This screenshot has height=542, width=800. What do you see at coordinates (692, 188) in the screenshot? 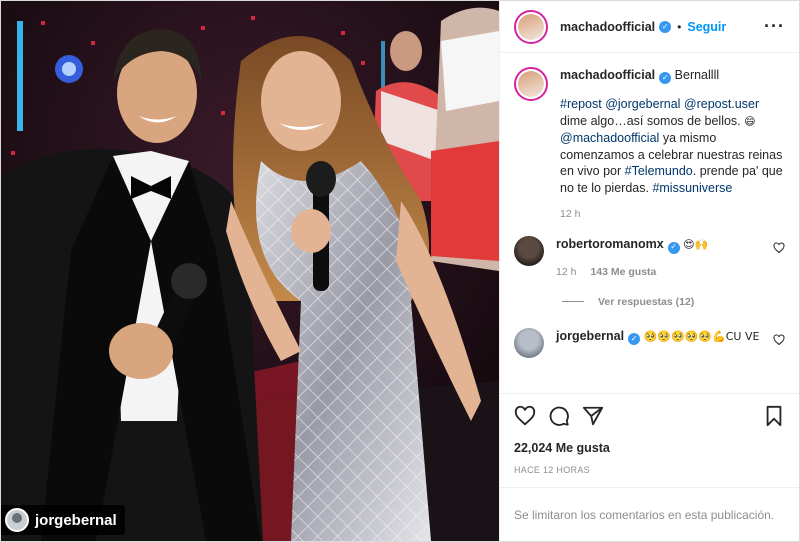
I see `hashtag-missuniverse: #missuniverse` at bounding box center [692, 188].